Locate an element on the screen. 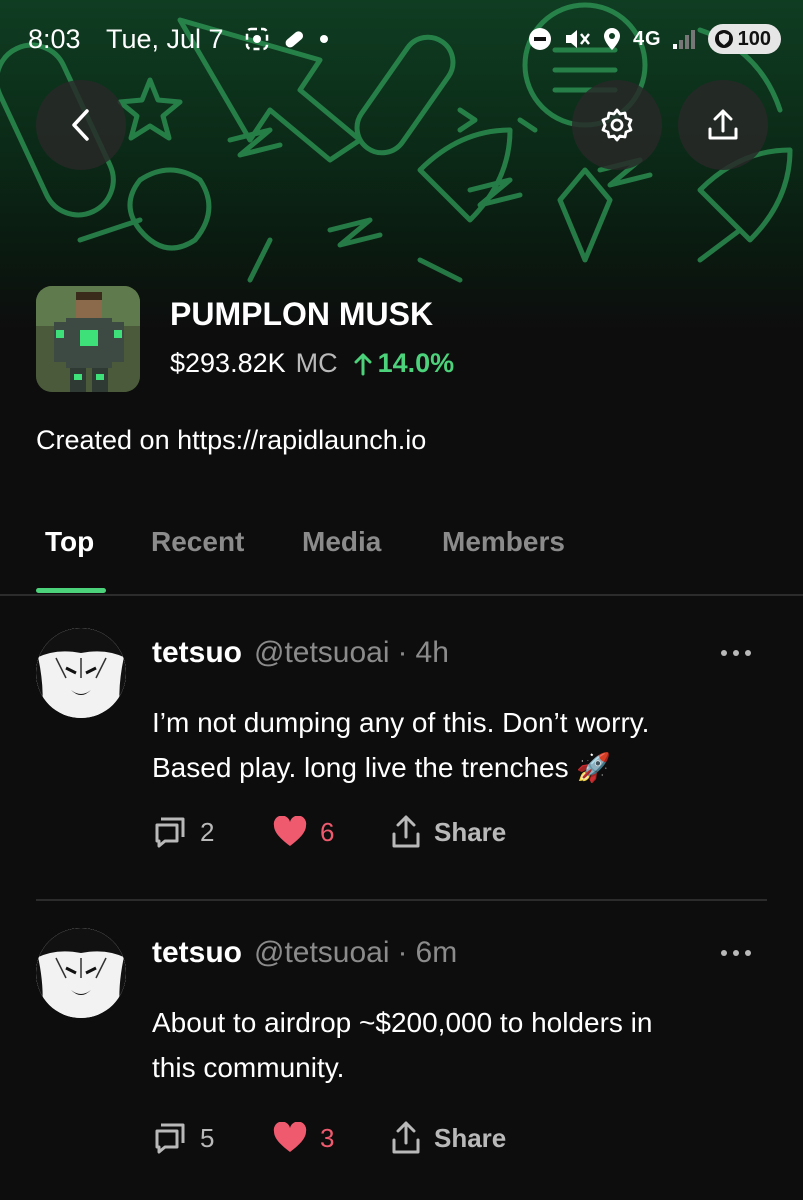 The height and width of the screenshot is (1200, 803). chevron-left-icon is located at coordinates (80, 125).